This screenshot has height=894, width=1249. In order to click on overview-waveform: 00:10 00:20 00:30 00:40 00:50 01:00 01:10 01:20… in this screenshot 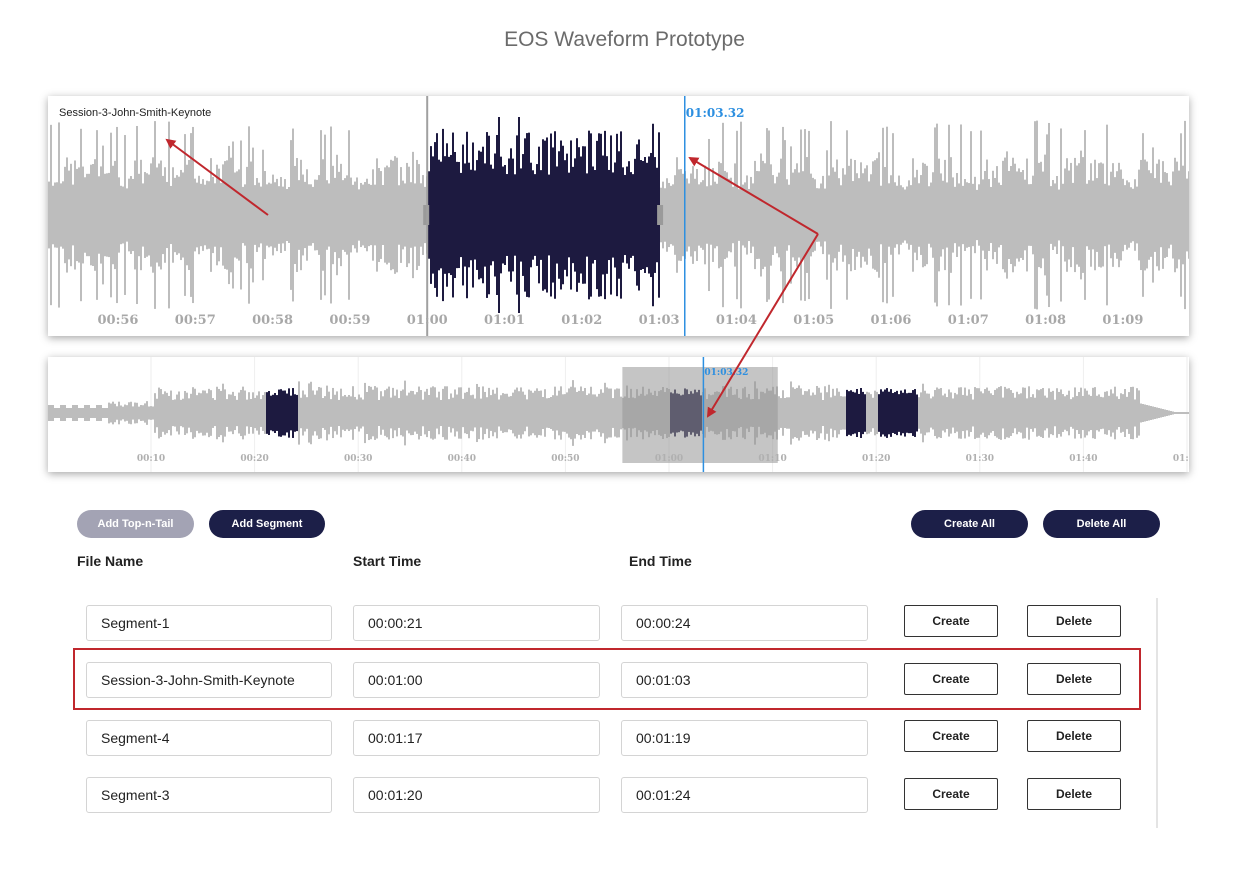, I will do `click(618, 414)`.